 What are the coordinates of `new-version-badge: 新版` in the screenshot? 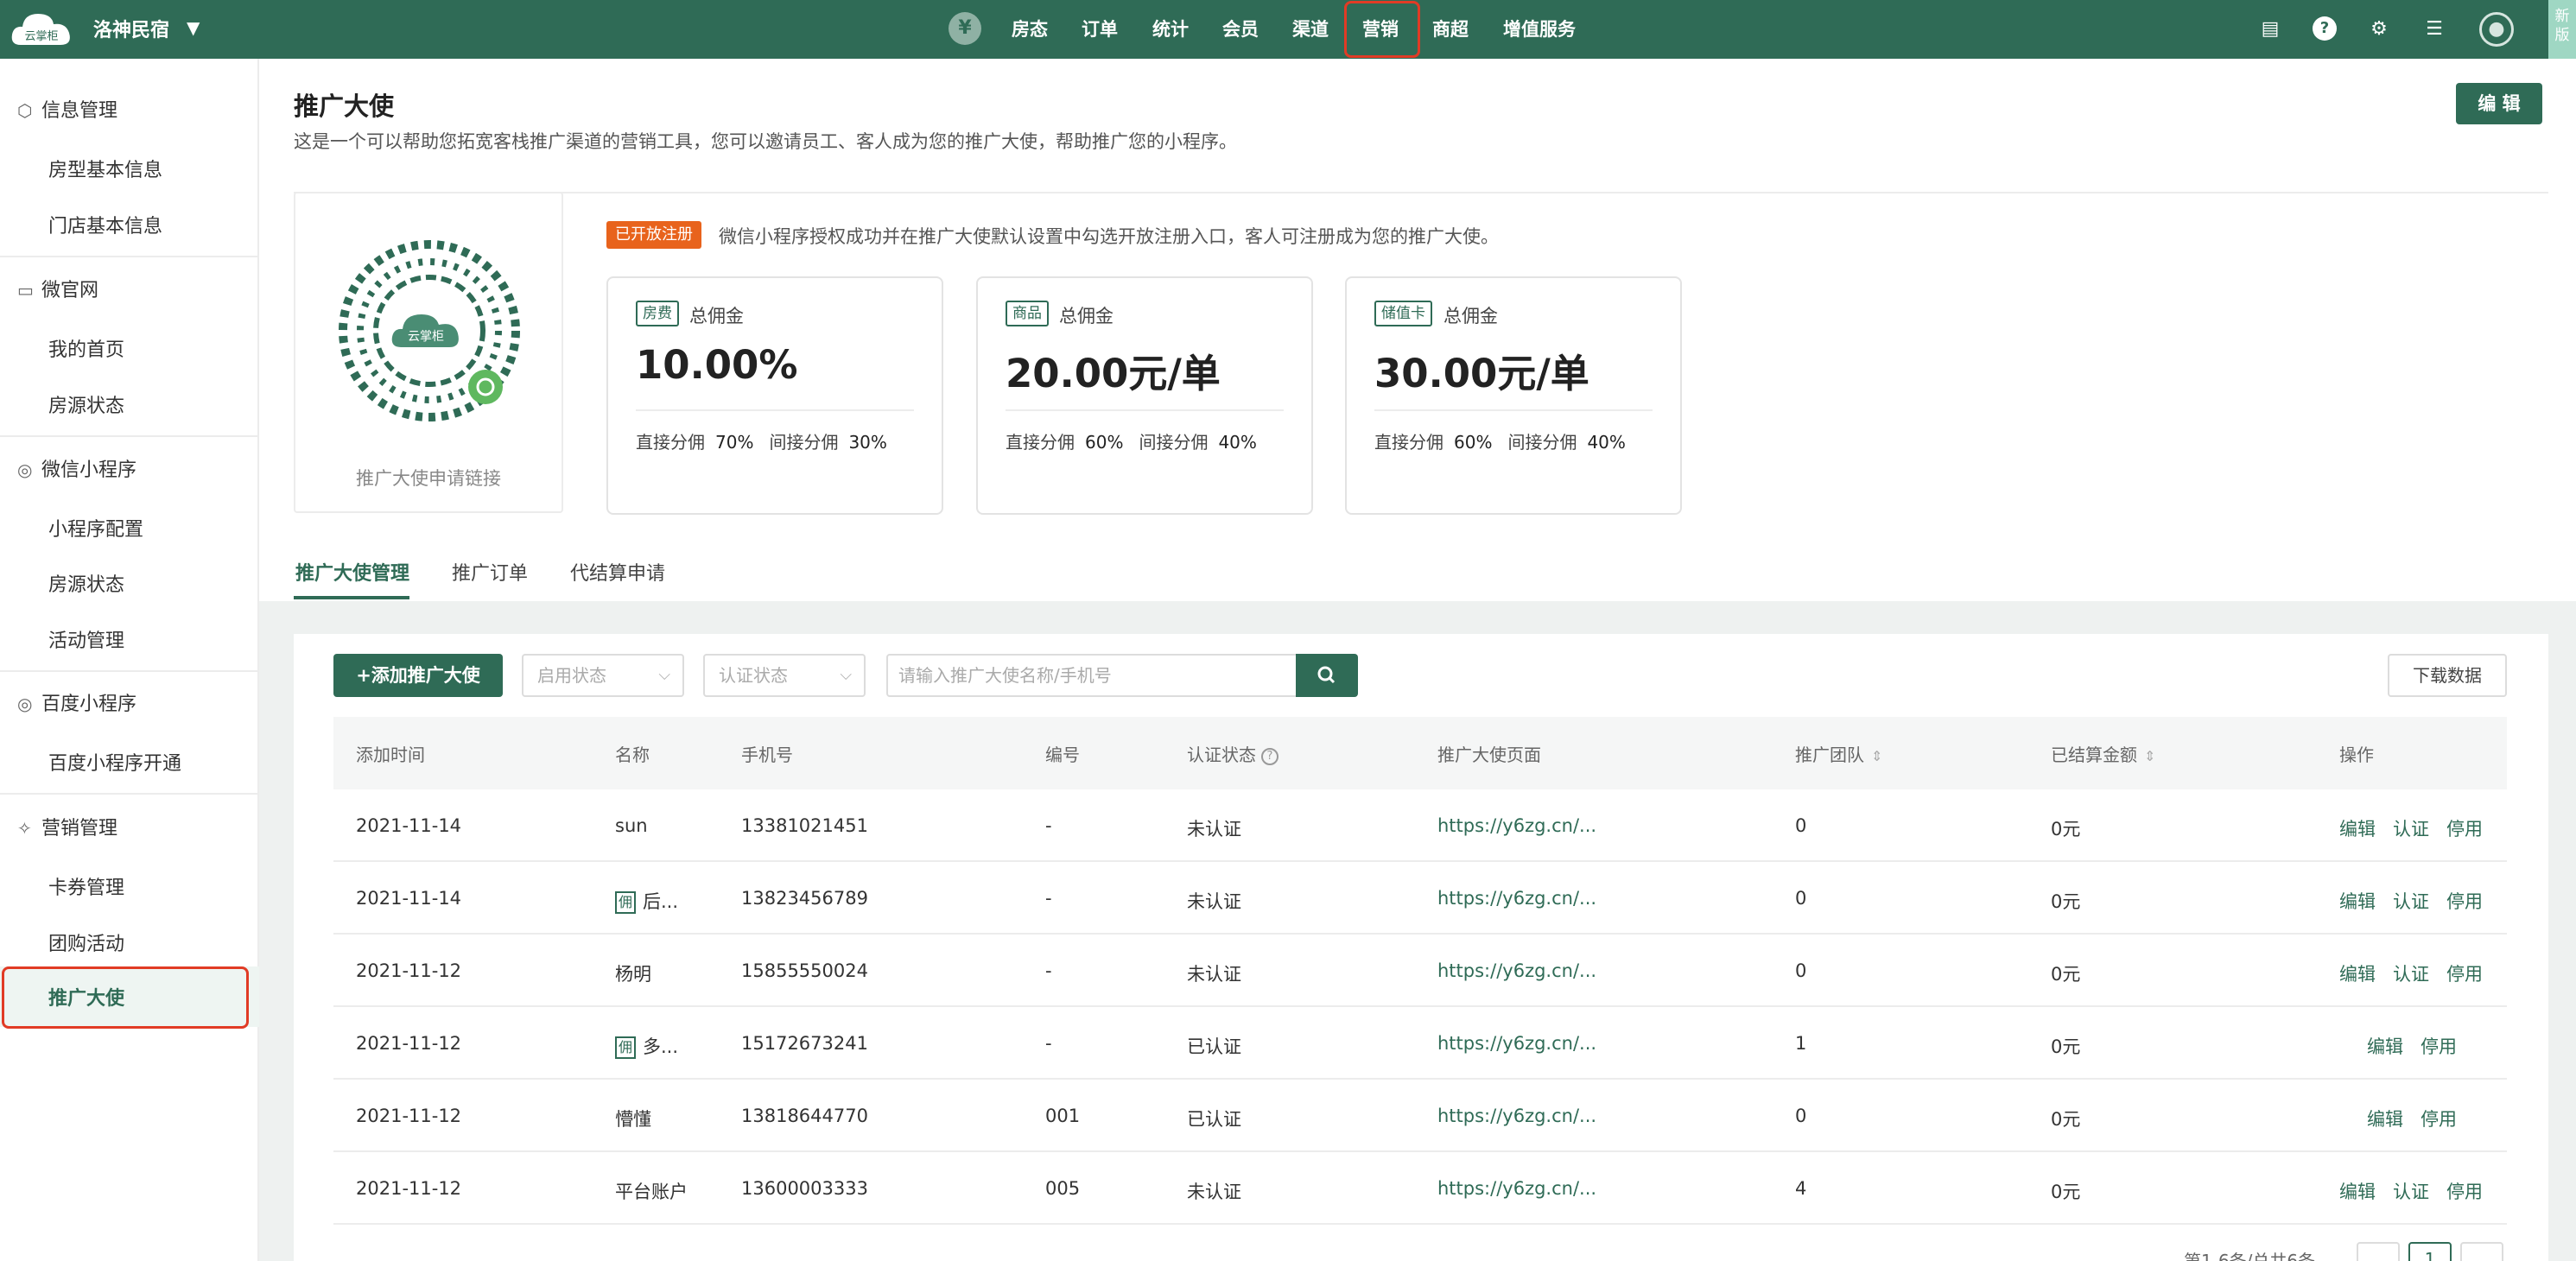 It's located at (2562, 30).